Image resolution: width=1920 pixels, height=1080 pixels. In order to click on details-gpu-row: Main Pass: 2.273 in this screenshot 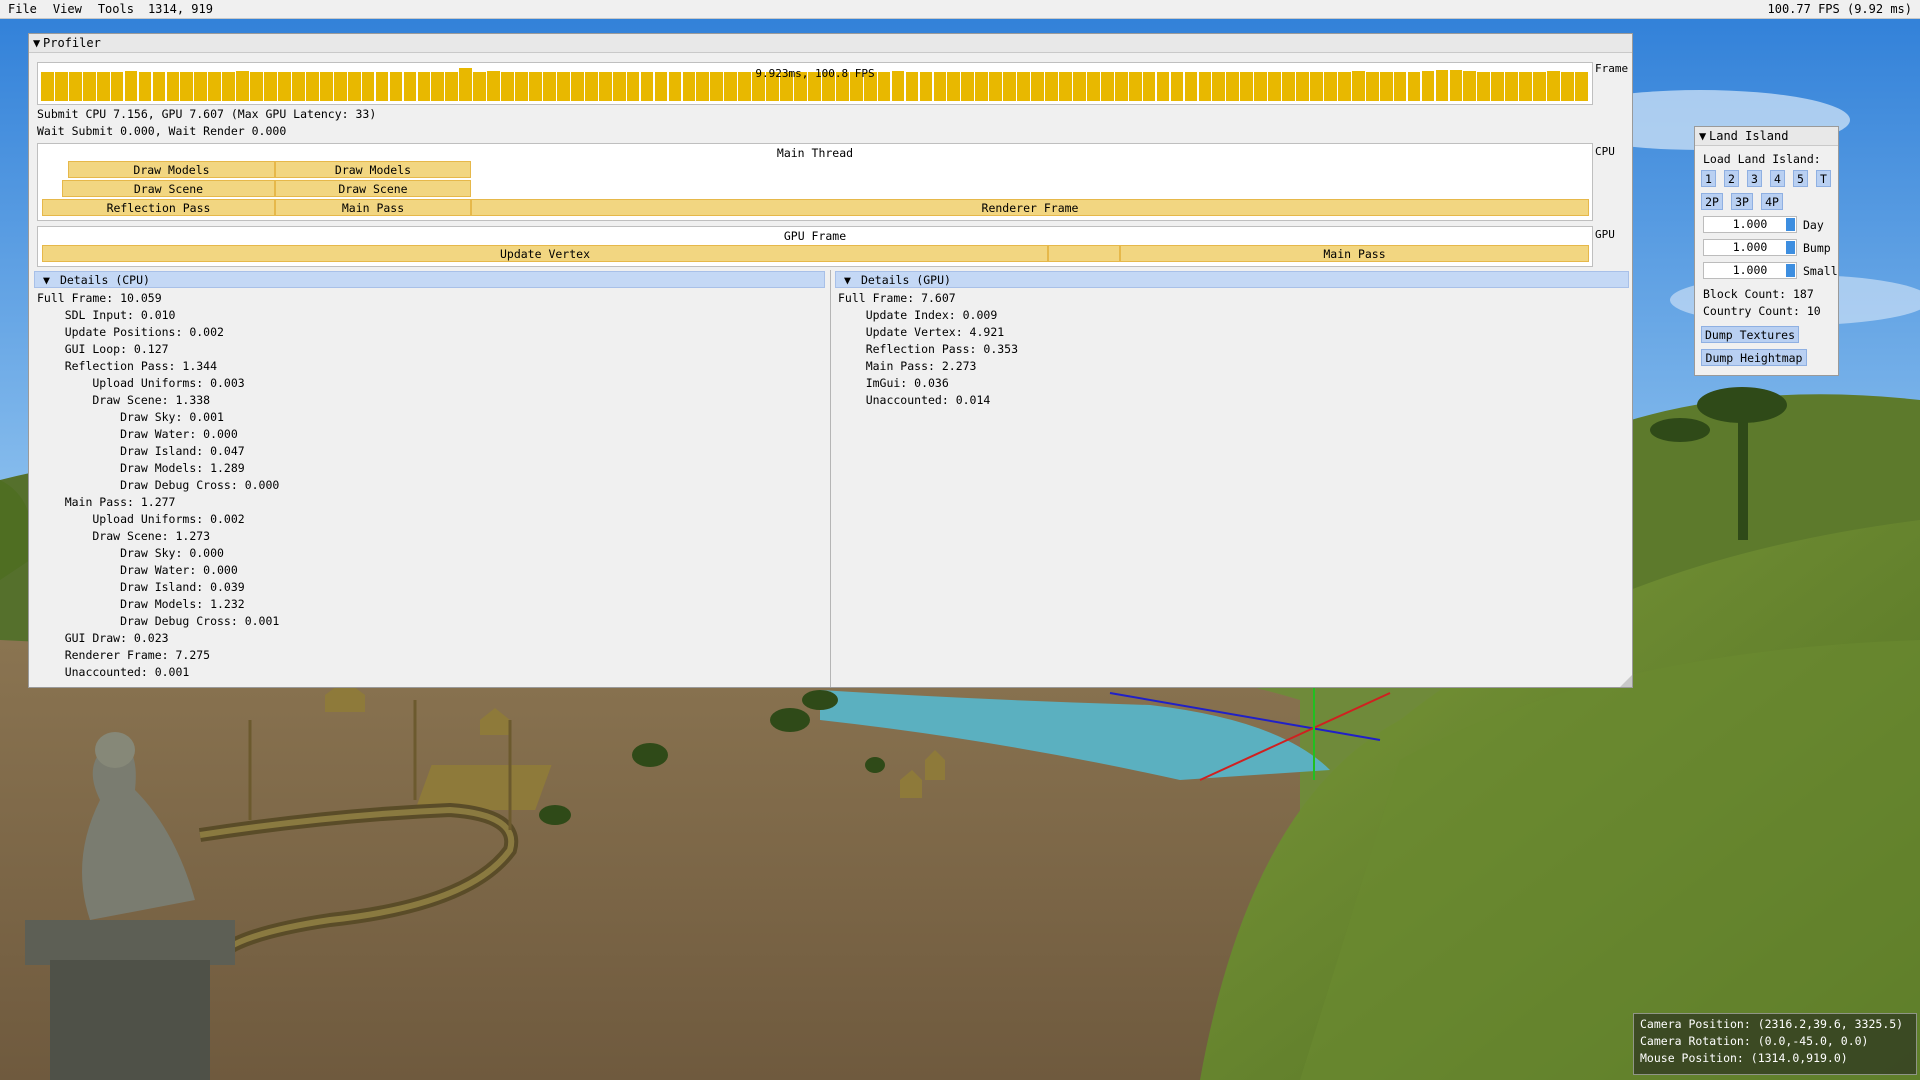, I will do `click(907, 366)`.